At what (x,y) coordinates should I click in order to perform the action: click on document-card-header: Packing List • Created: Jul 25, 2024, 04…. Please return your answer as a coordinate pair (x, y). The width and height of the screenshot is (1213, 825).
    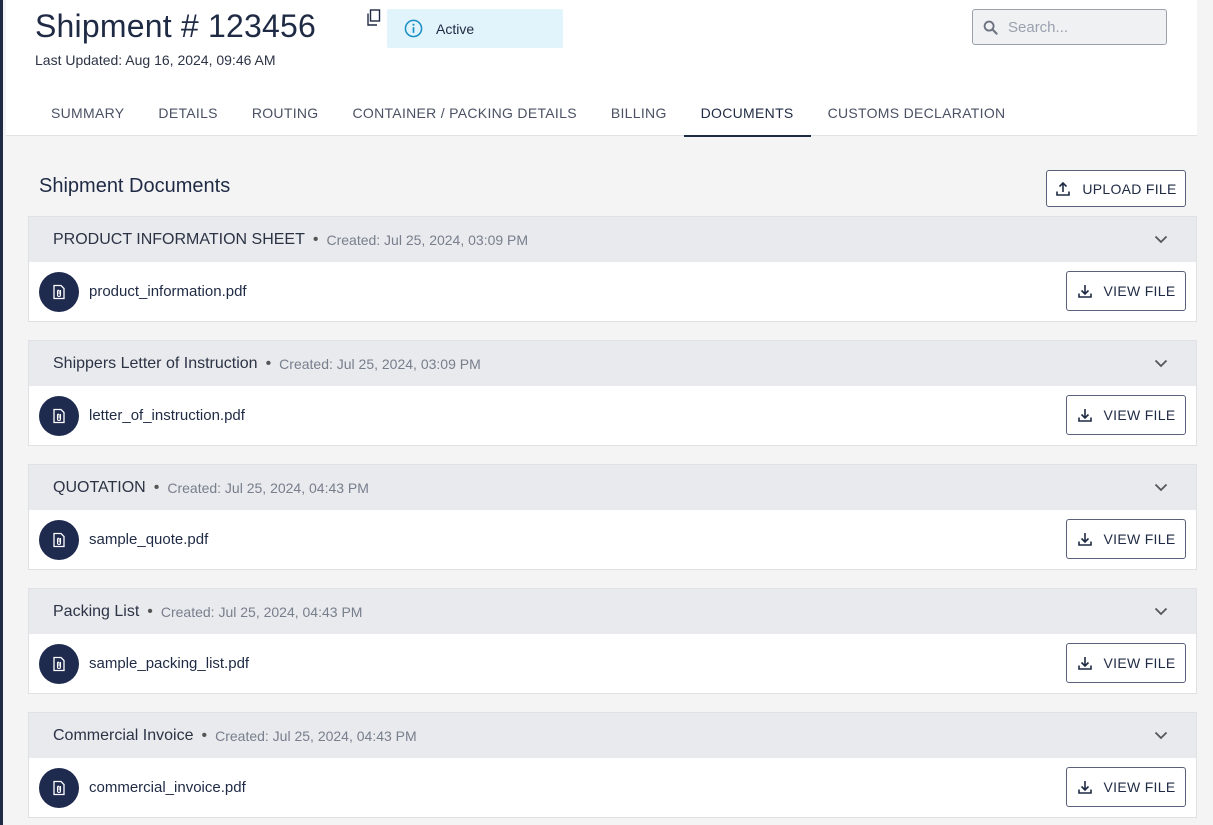
    Looking at the image, I should click on (612, 611).